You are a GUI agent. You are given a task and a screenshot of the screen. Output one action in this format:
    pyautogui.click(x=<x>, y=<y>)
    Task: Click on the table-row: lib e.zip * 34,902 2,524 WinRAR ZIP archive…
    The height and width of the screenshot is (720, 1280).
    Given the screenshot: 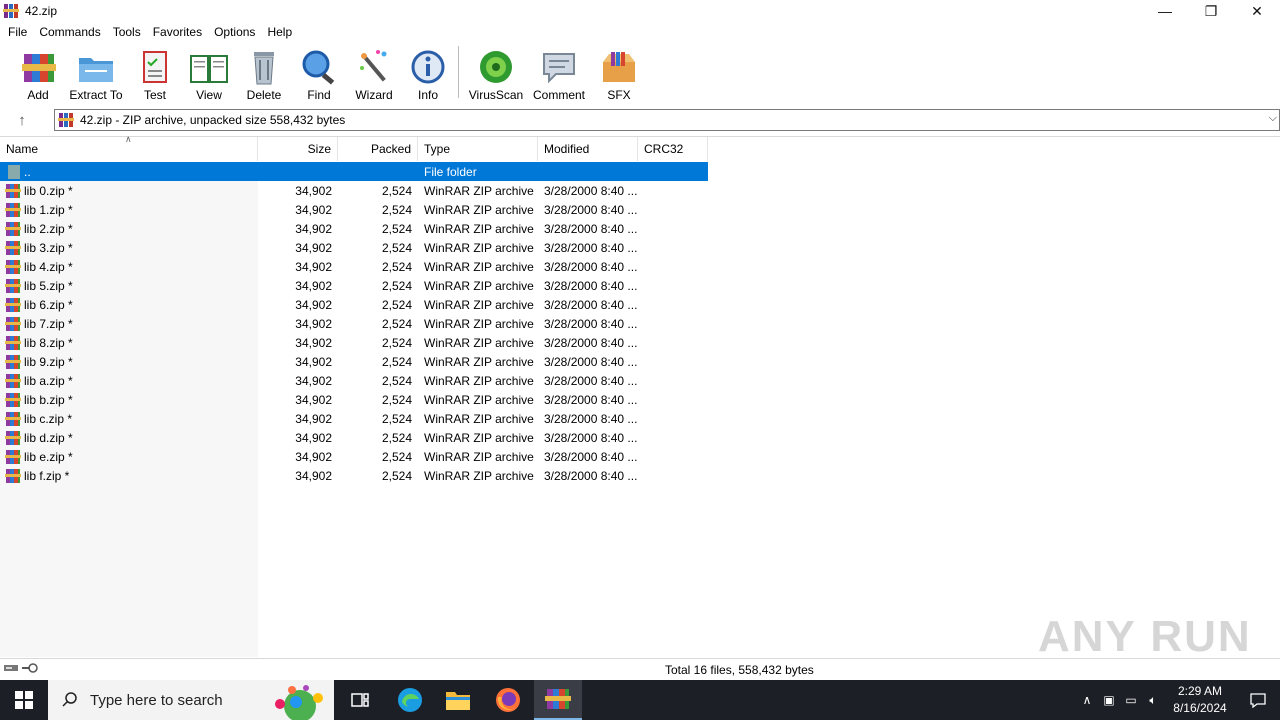 What is the action you would take?
    pyautogui.click(x=354, y=456)
    